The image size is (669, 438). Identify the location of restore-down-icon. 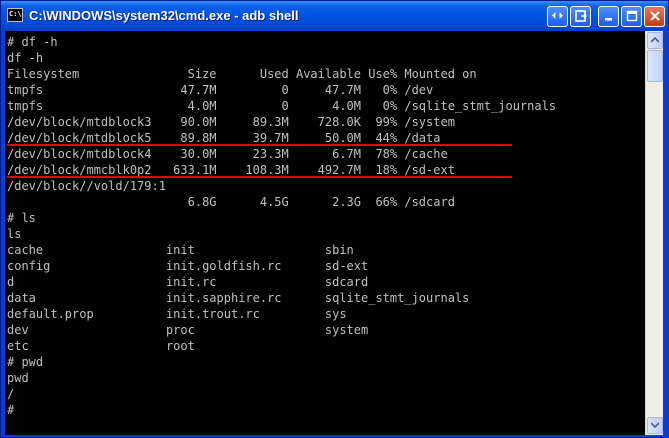
(557, 16).